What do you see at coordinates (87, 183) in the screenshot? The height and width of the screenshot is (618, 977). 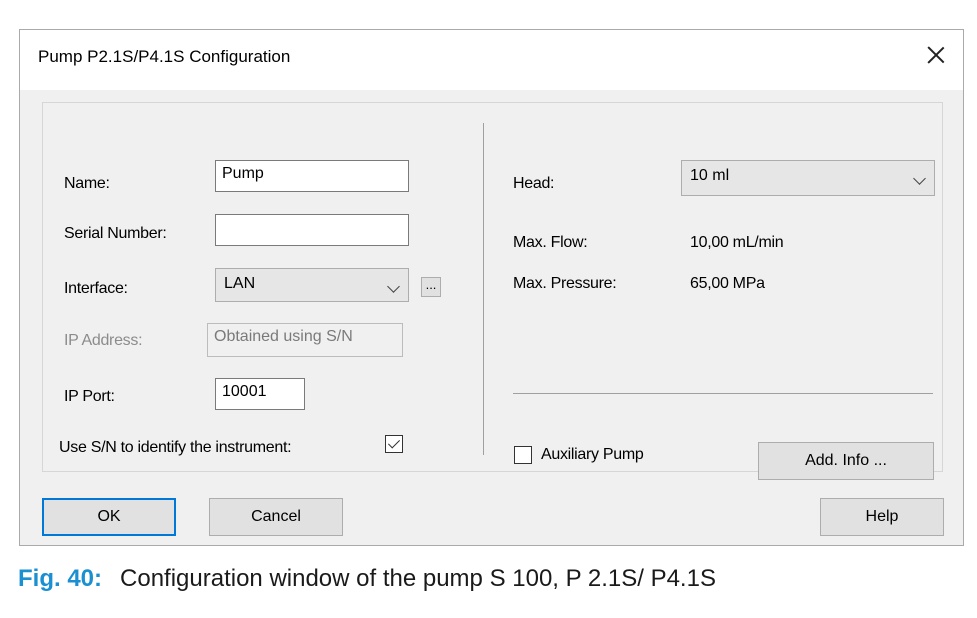 I see `name-label: Name:` at bounding box center [87, 183].